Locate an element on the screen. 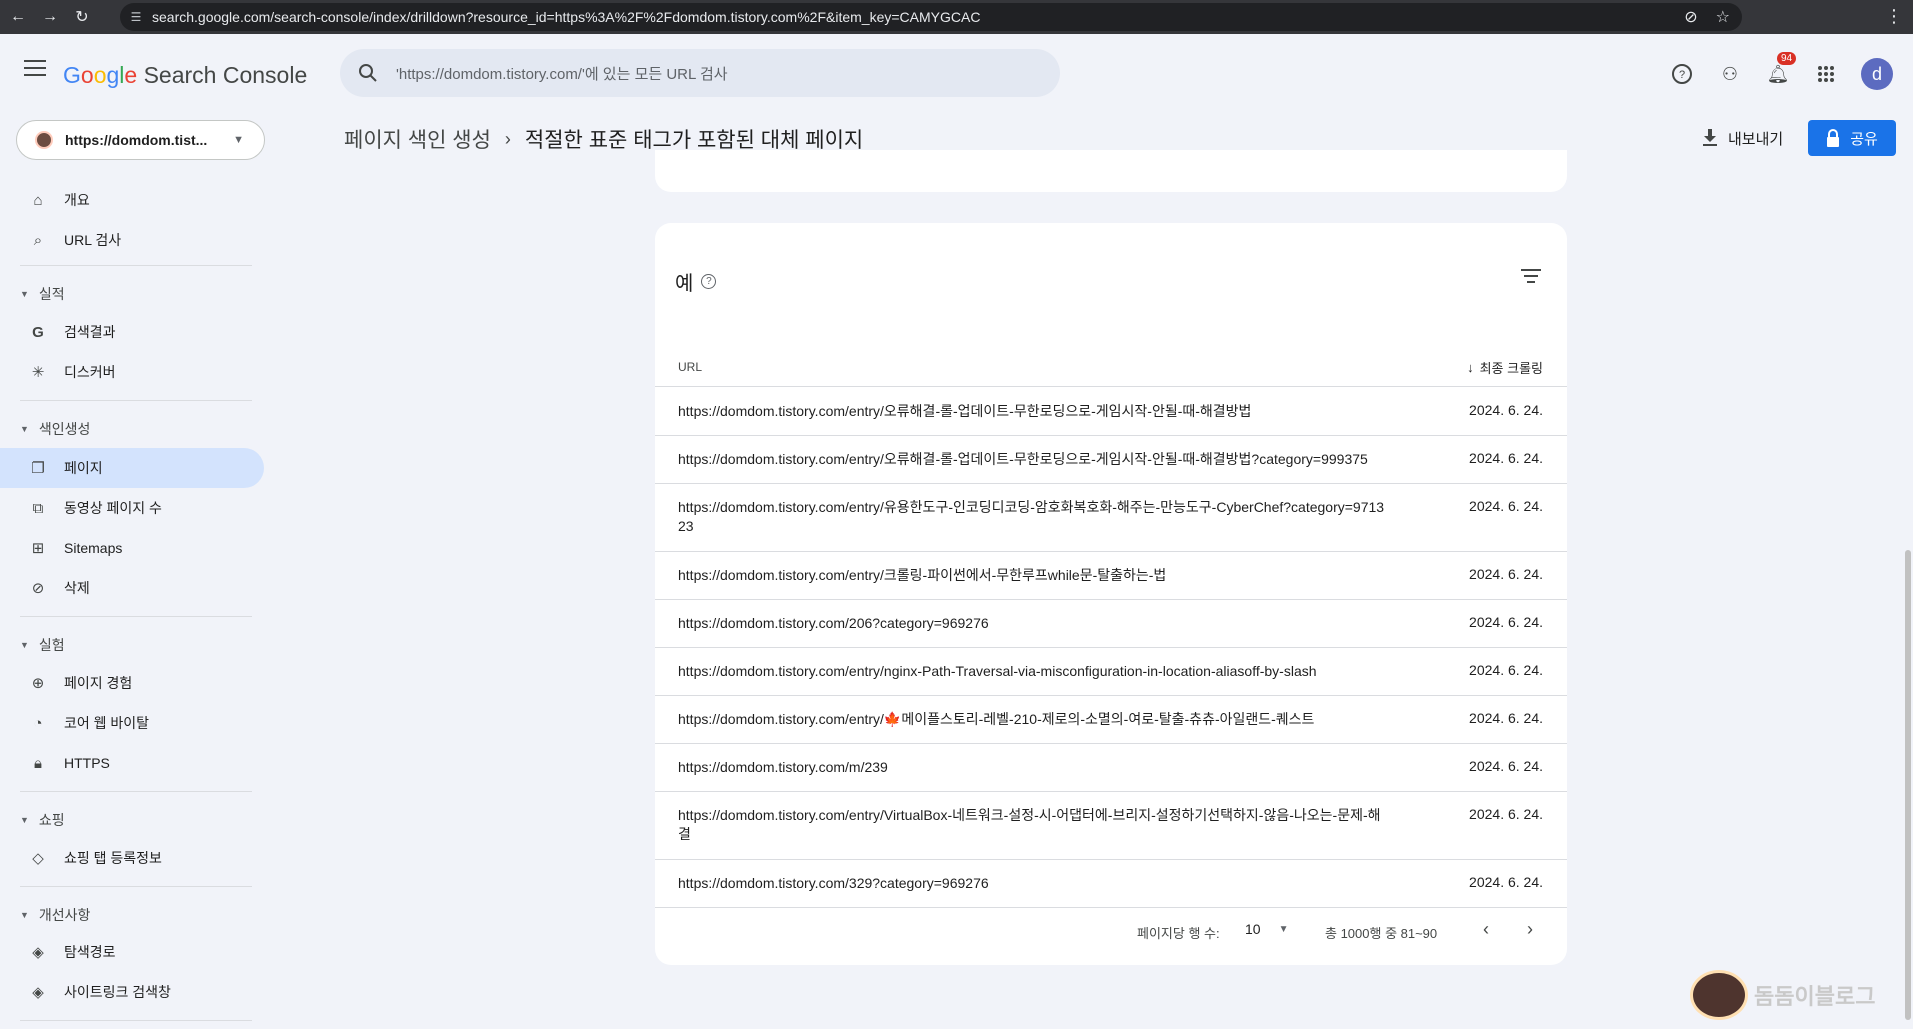  arrow-down-icon: ↓ is located at coordinates (1470, 367).